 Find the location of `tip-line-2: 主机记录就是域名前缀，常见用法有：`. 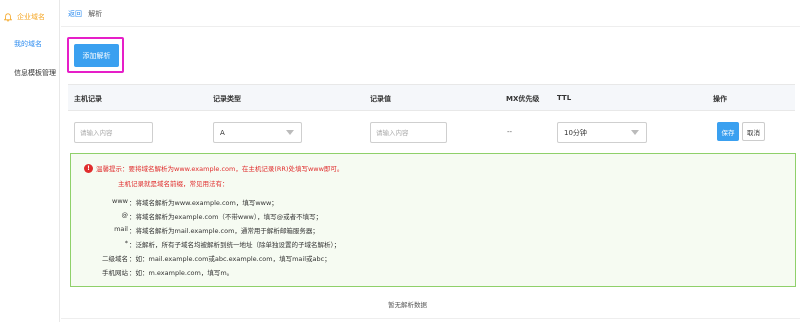

tip-line-2: 主机记录就是域名前缀，常见用法有： is located at coordinates (173, 184).